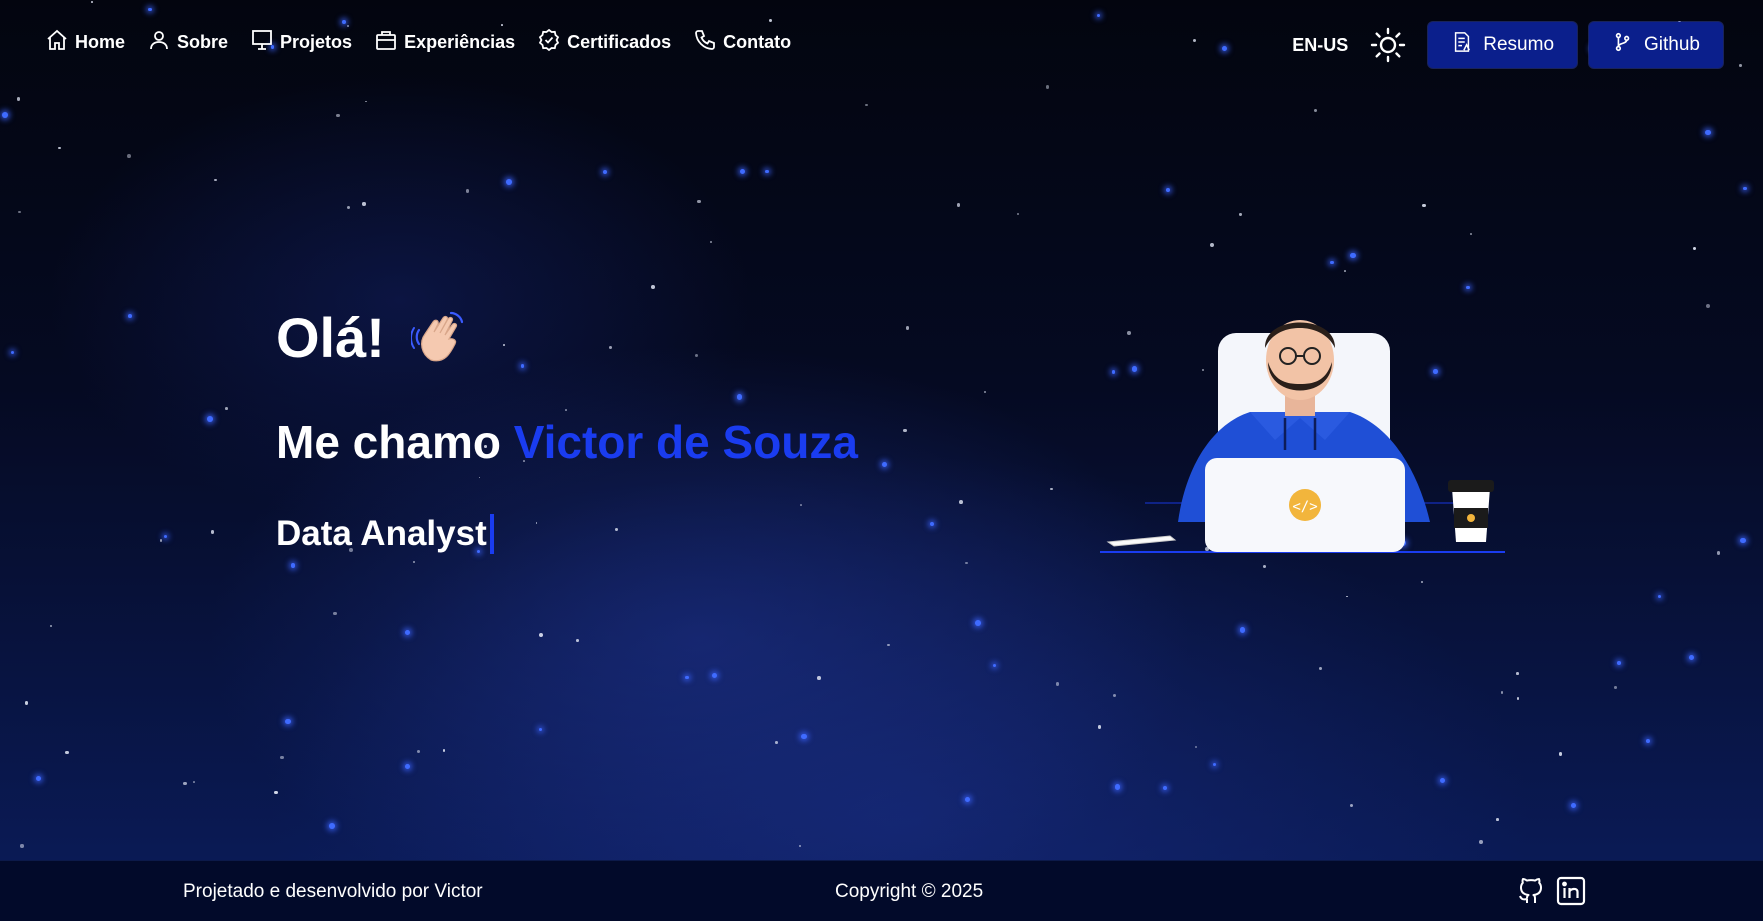 Image resolution: width=1763 pixels, height=921 pixels. What do you see at coordinates (330, 337) in the screenshot?
I see `greeting-text: Olá!` at bounding box center [330, 337].